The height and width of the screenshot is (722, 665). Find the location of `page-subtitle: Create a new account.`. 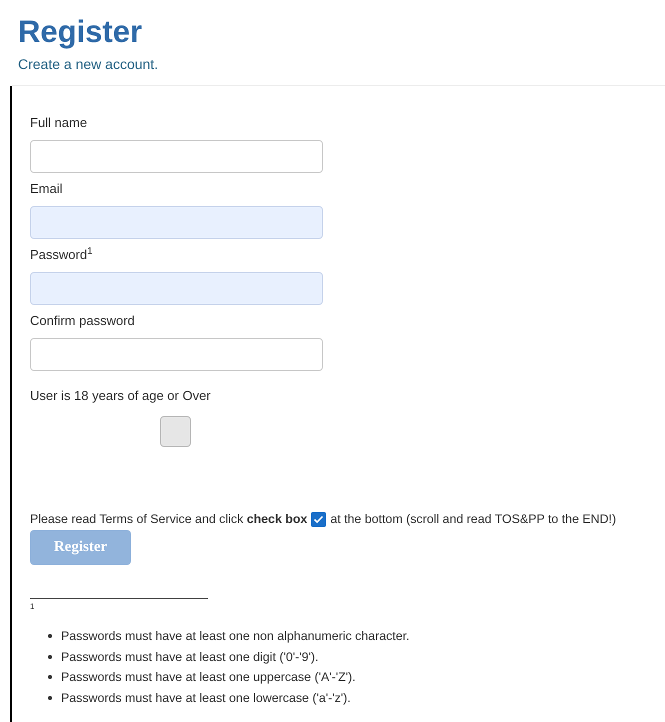

page-subtitle: Create a new account. is located at coordinates (88, 64).